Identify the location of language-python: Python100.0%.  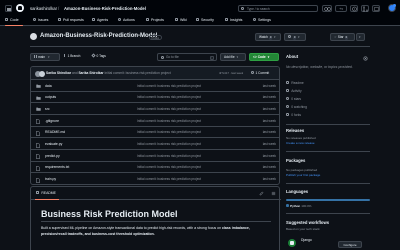
(298, 206).